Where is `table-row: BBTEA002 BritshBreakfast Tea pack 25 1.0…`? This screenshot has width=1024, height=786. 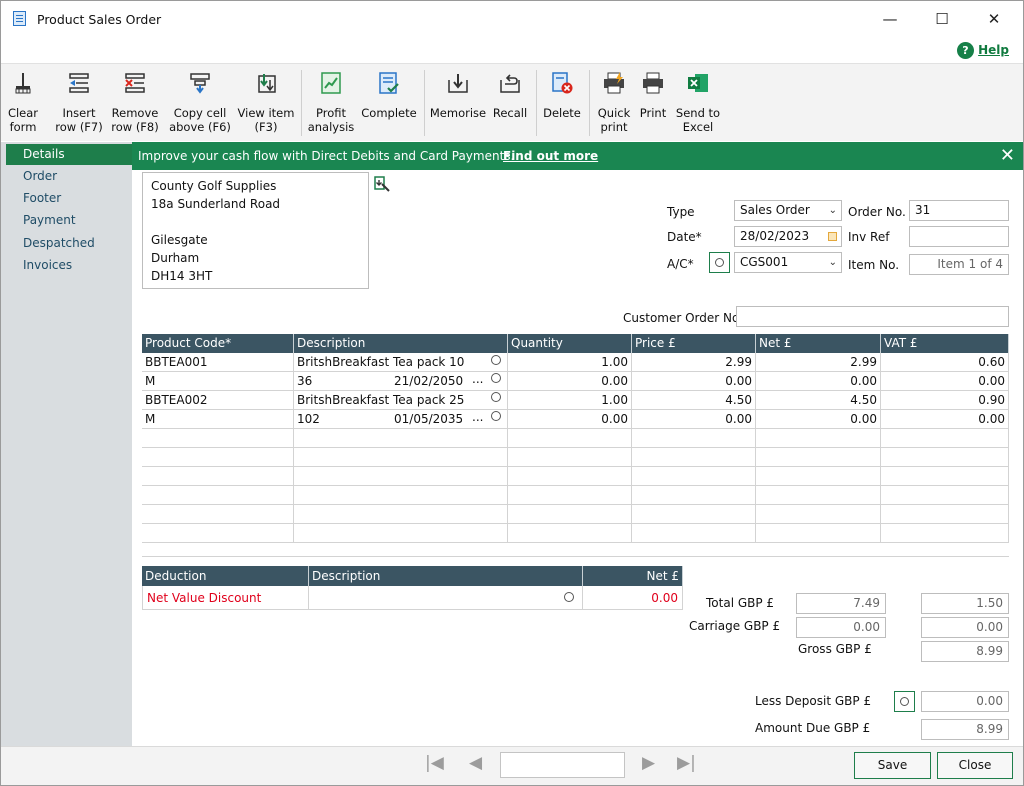 table-row: BBTEA002 BritshBreakfast Tea pack 25 1.0… is located at coordinates (575, 400).